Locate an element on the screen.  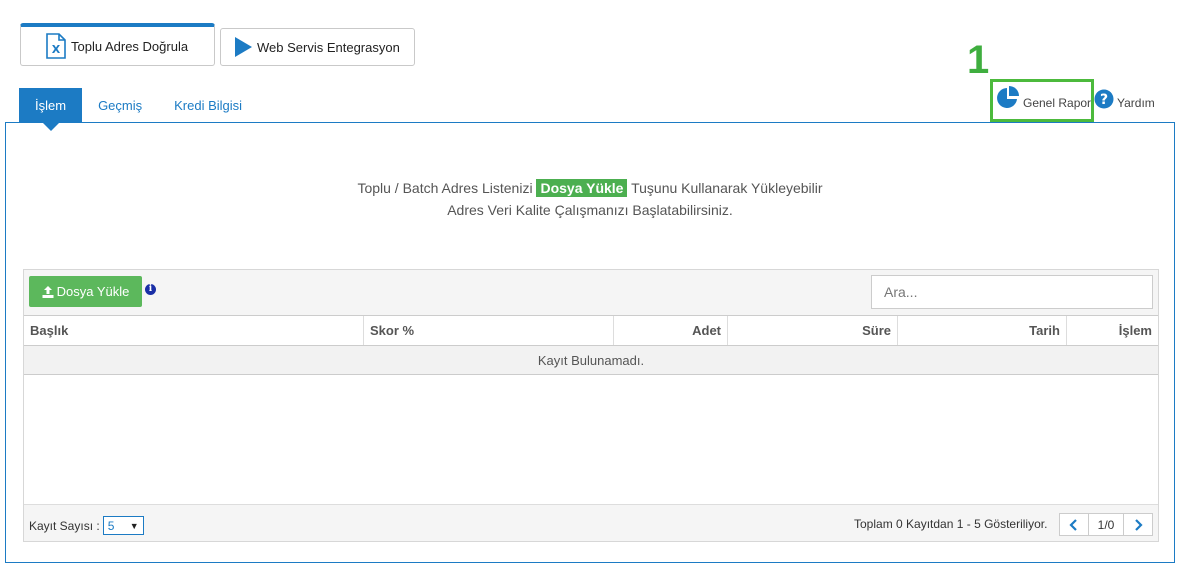
play-icon is located at coordinates (243, 47).